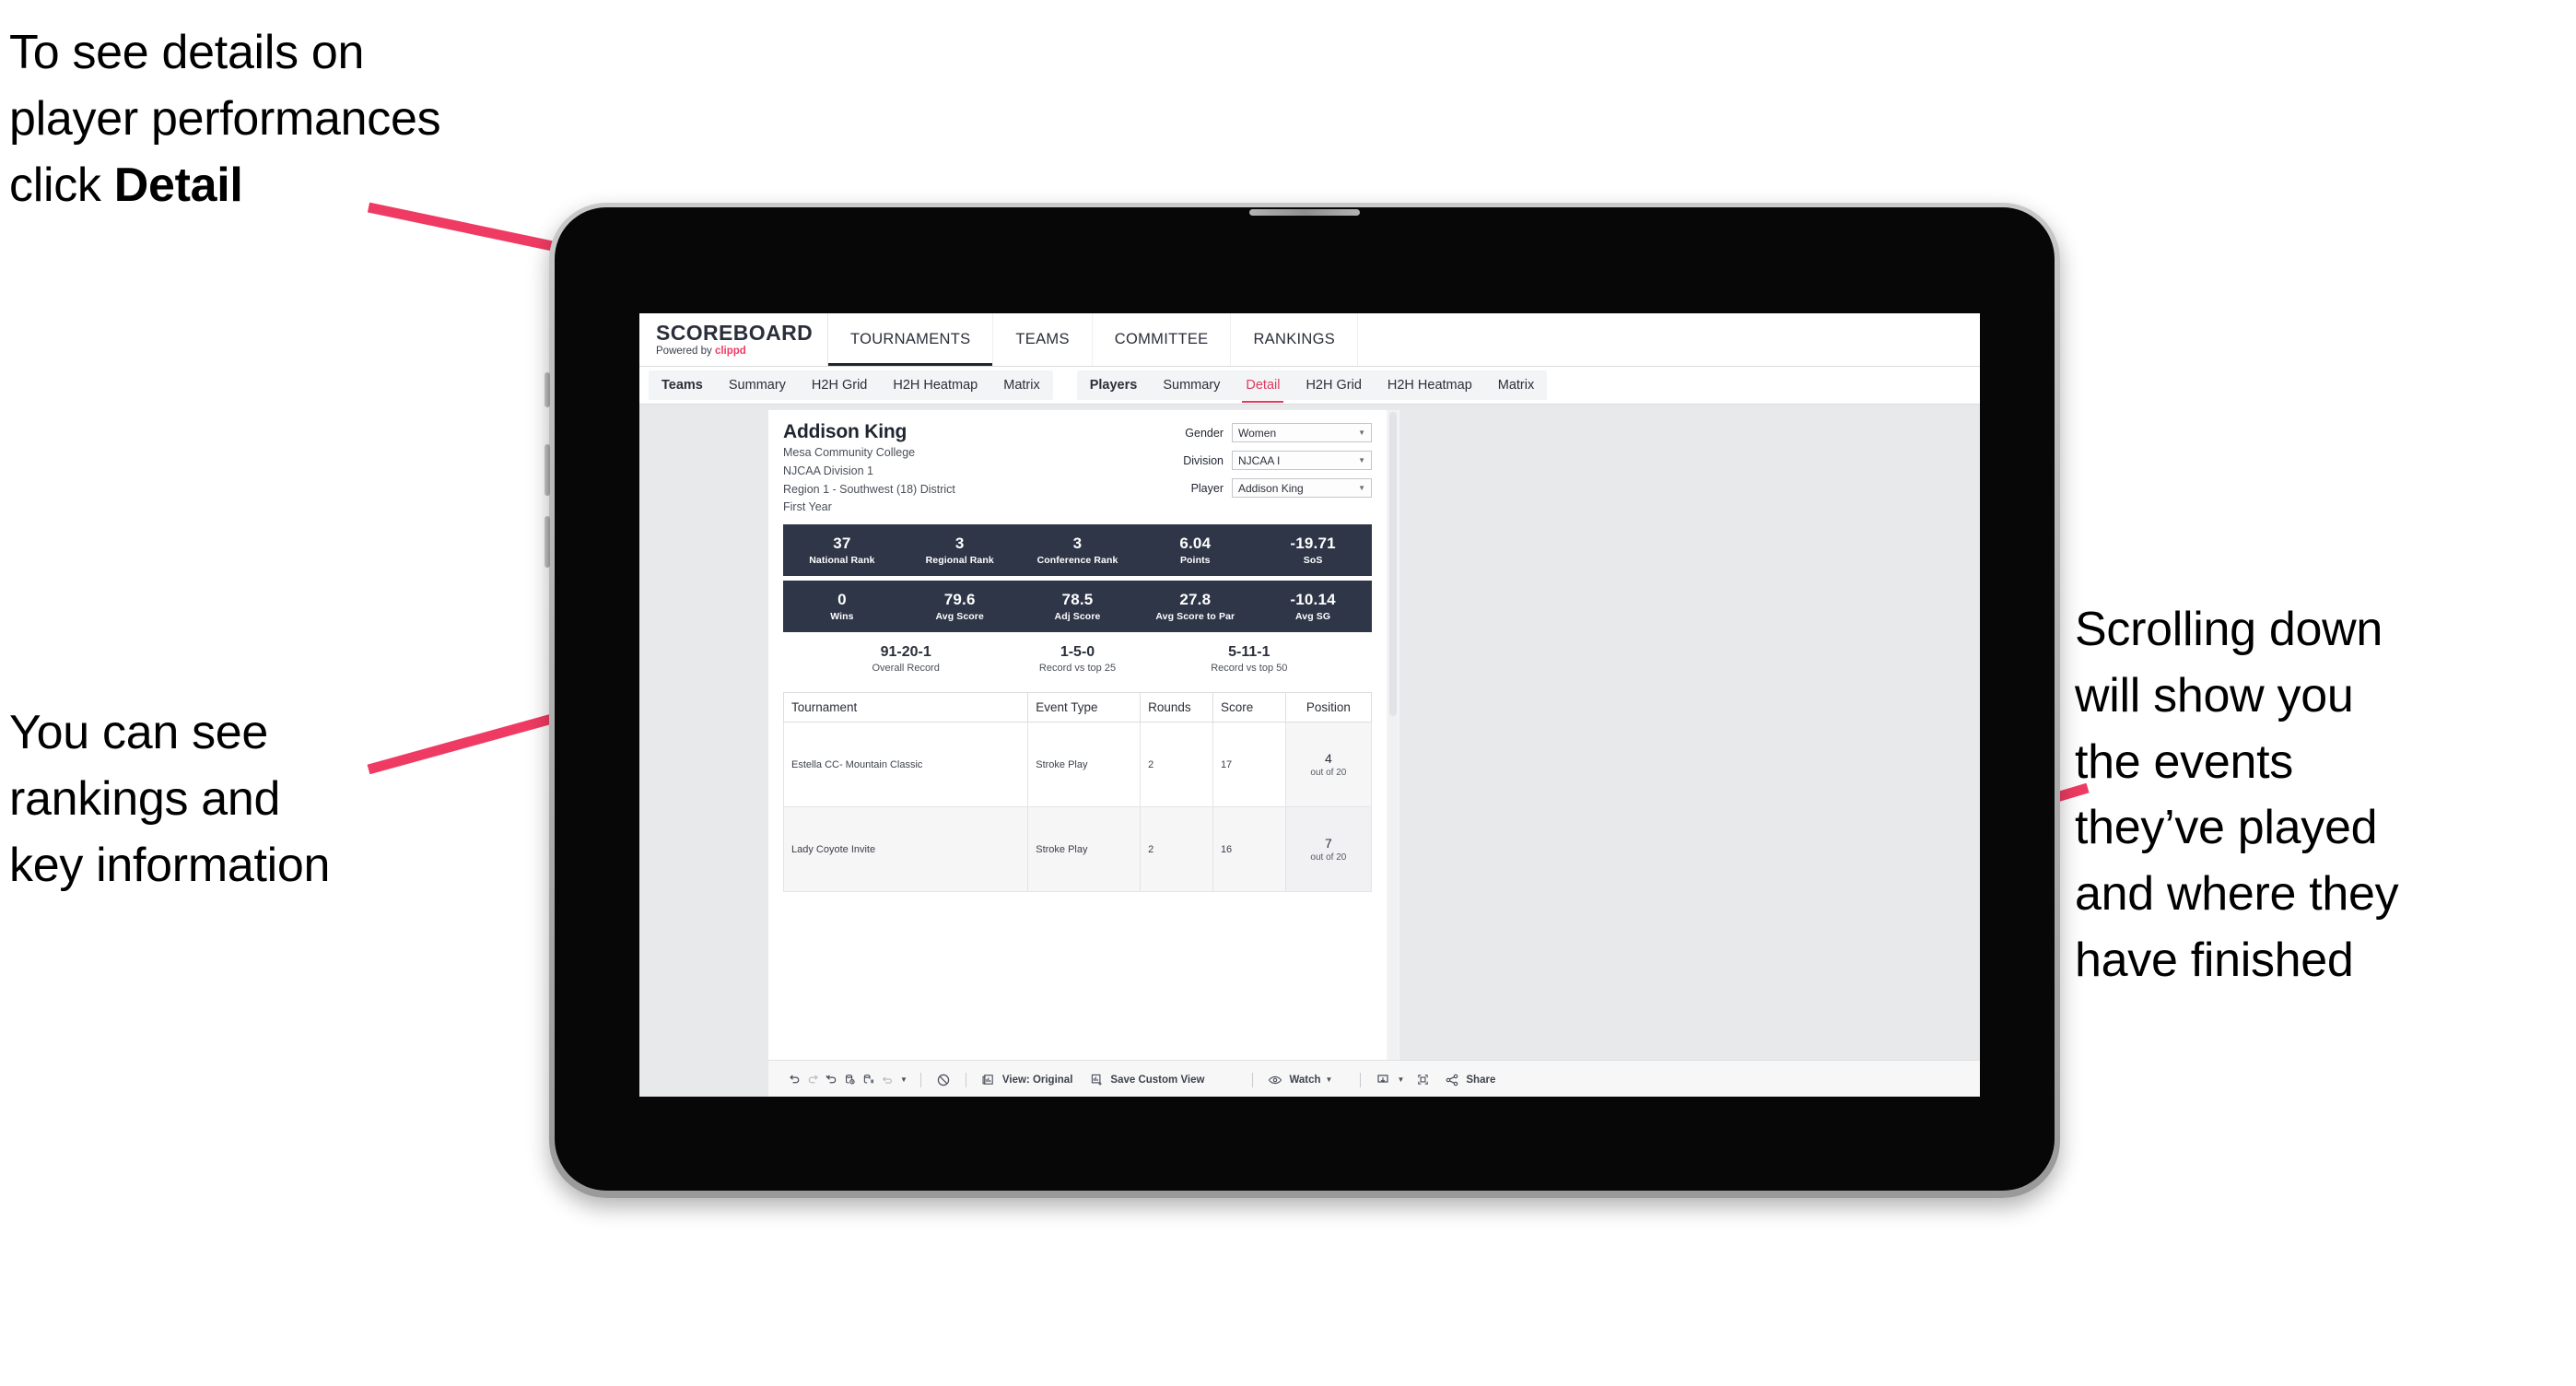 The width and height of the screenshot is (2576, 1386). What do you see at coordinates (906, 669) in the screenshot?
I see `record-label: Overall Record` at bounding box center [906, 669].